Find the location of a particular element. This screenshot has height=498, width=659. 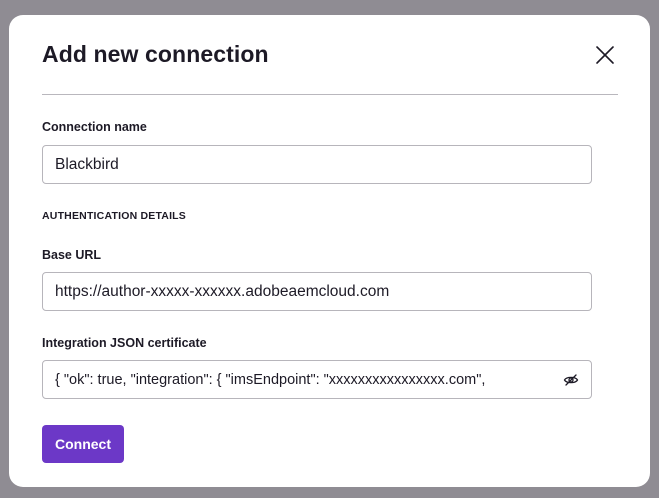

authentication-details-heading: AUTHENTICATION DETAILS is located at coordinates (114, 216).